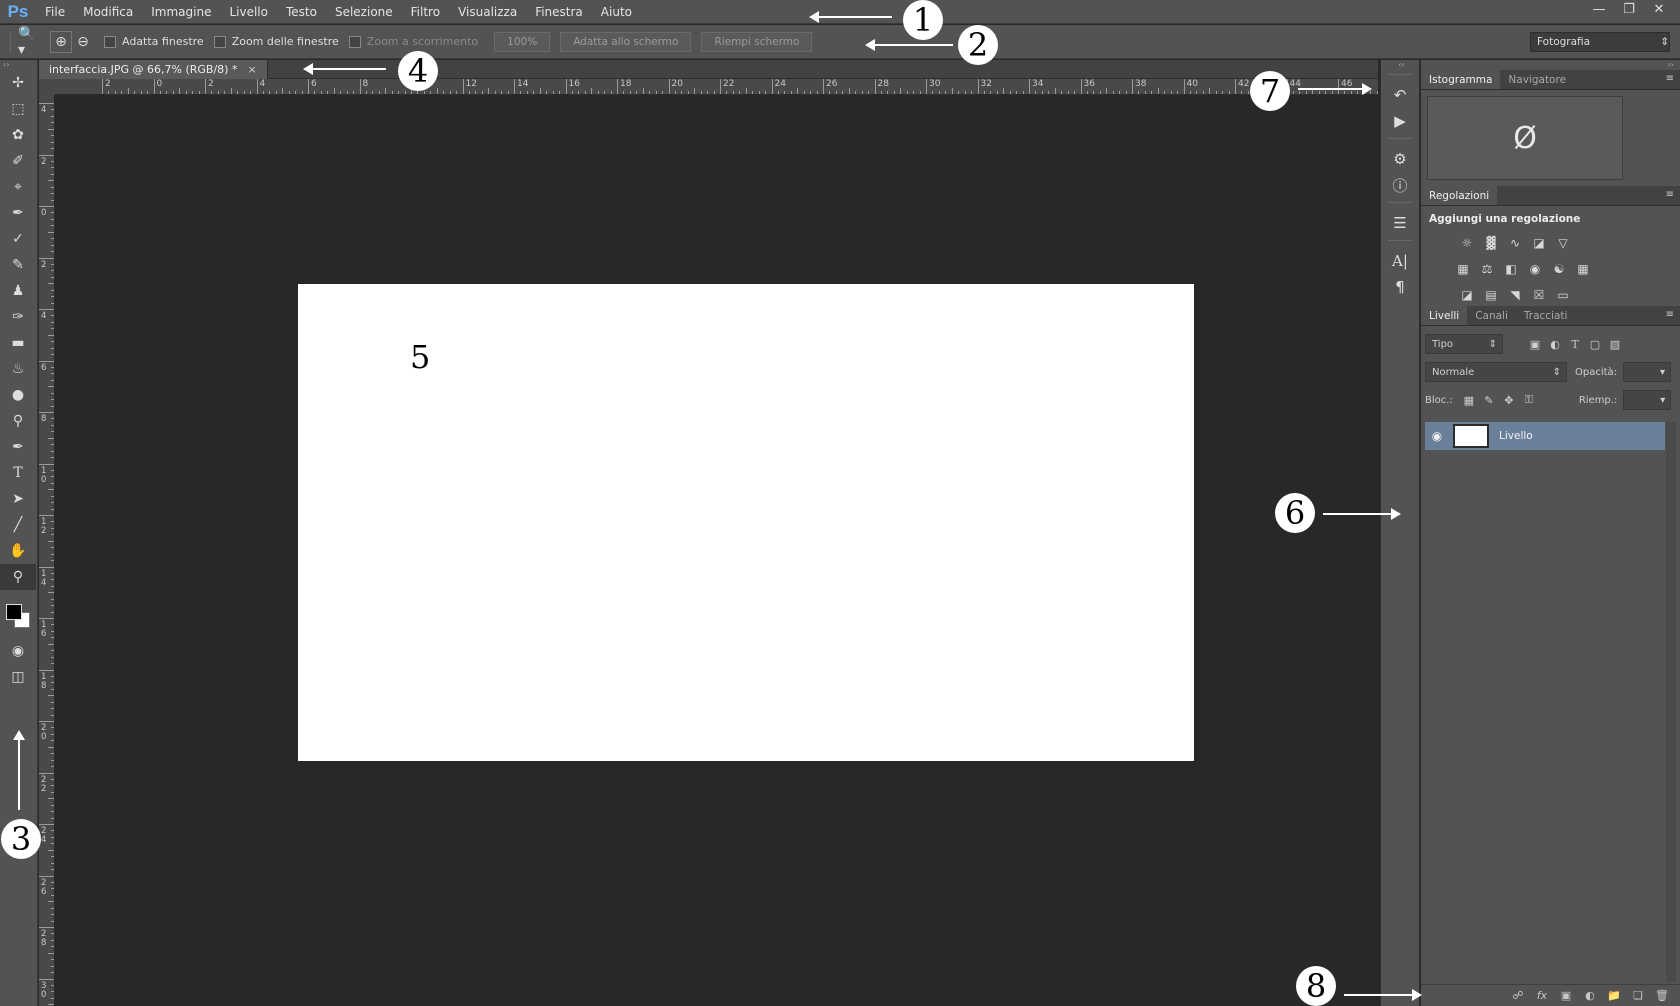 The image size is (1680, 1006). What do you see at coordinates (1614, 996) in the screenshot?
I see `new-group-icon: 📁` at bounding box center [1614, 996].